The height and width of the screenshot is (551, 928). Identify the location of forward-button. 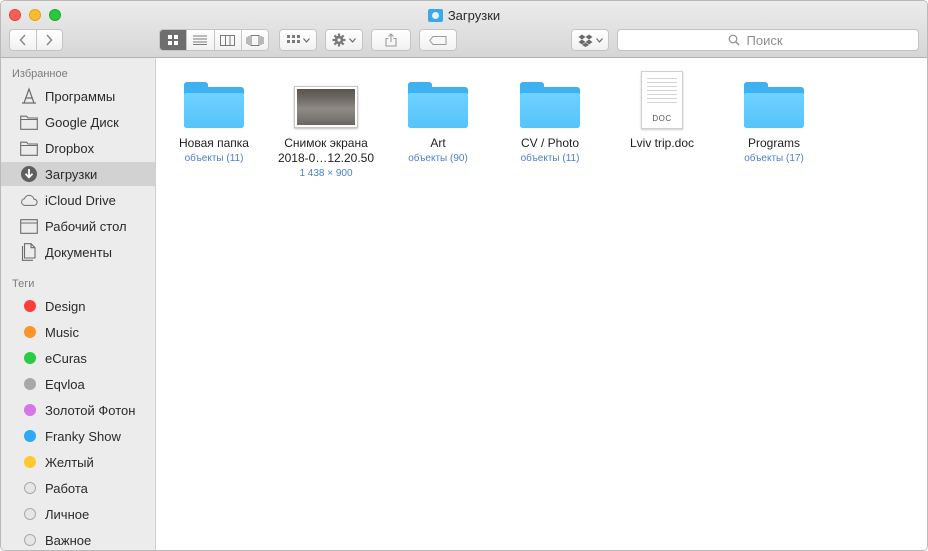
(49, 40).